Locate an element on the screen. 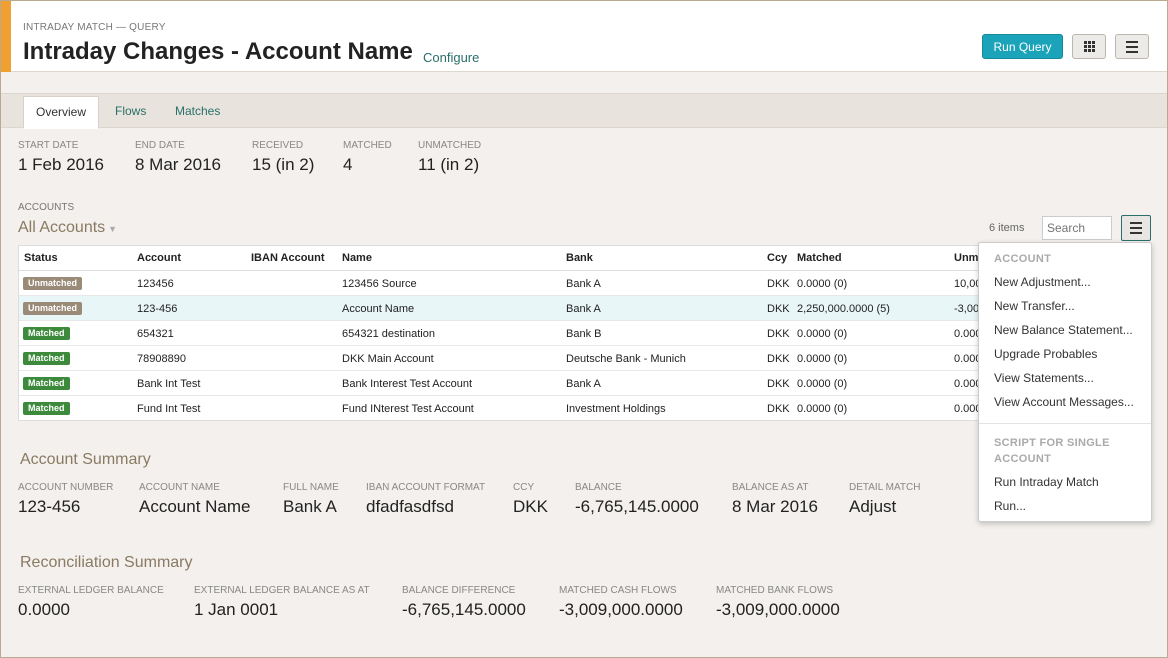 The width and height of the screenshot is (1168, 658). reconciliation-field: MATCHED CASH FLOWS -3,009,000.0000 is located at coordinates (621, 602).